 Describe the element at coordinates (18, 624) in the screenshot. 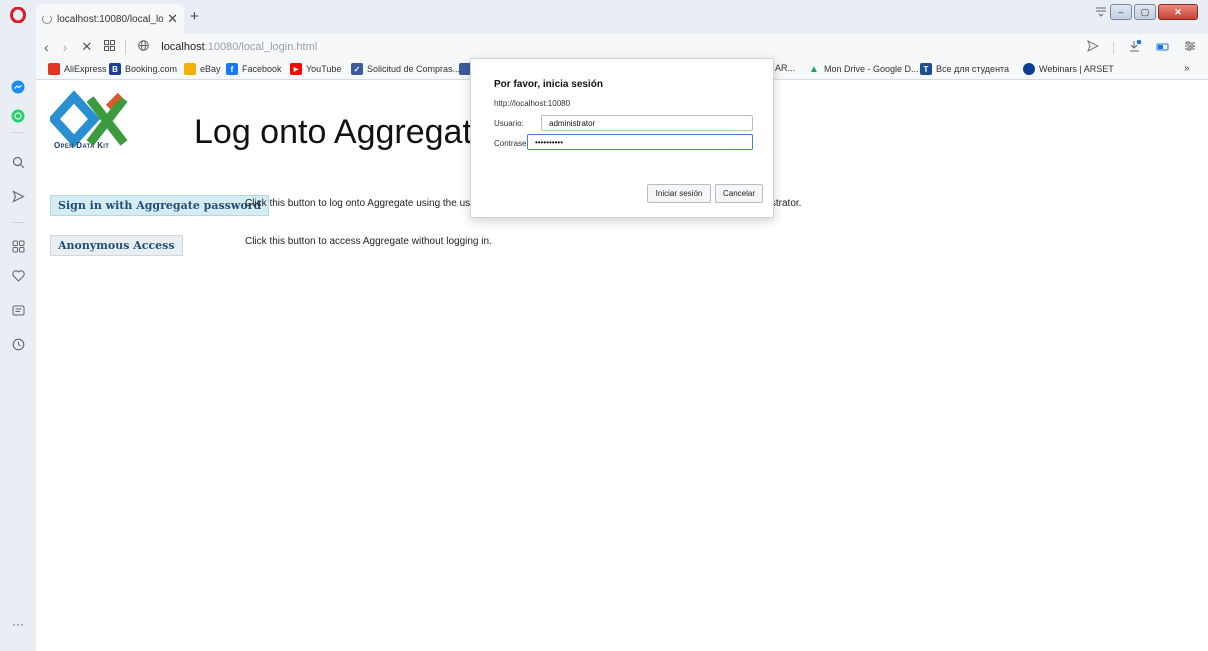

I see `sidebar-more-icon: ···` at that location.